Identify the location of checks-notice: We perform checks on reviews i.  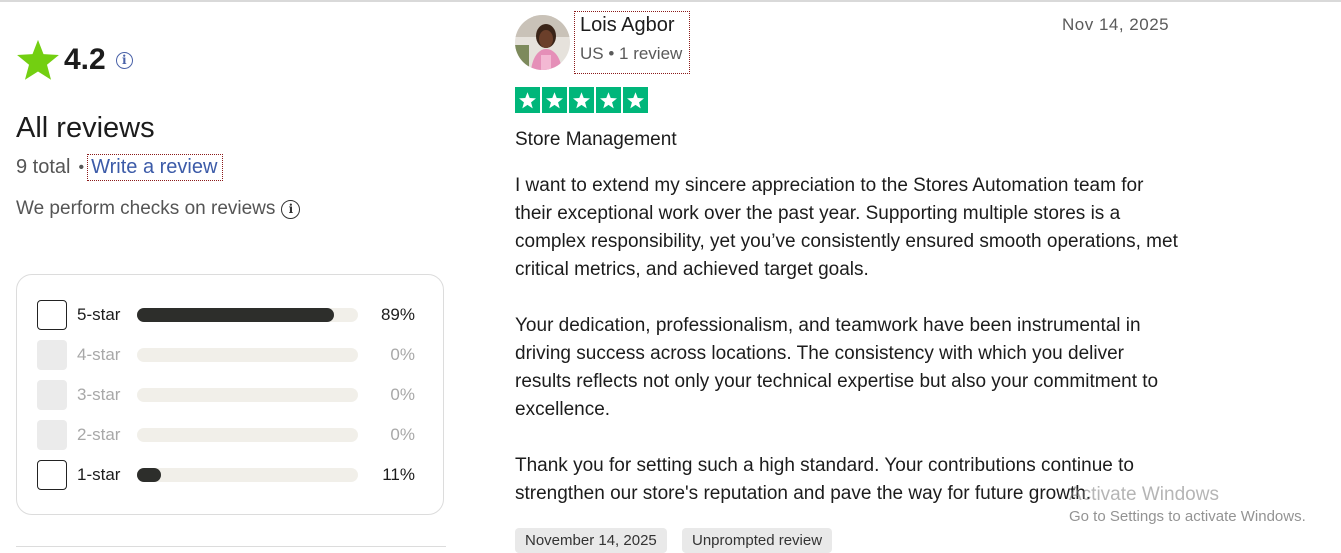
(158, 209).